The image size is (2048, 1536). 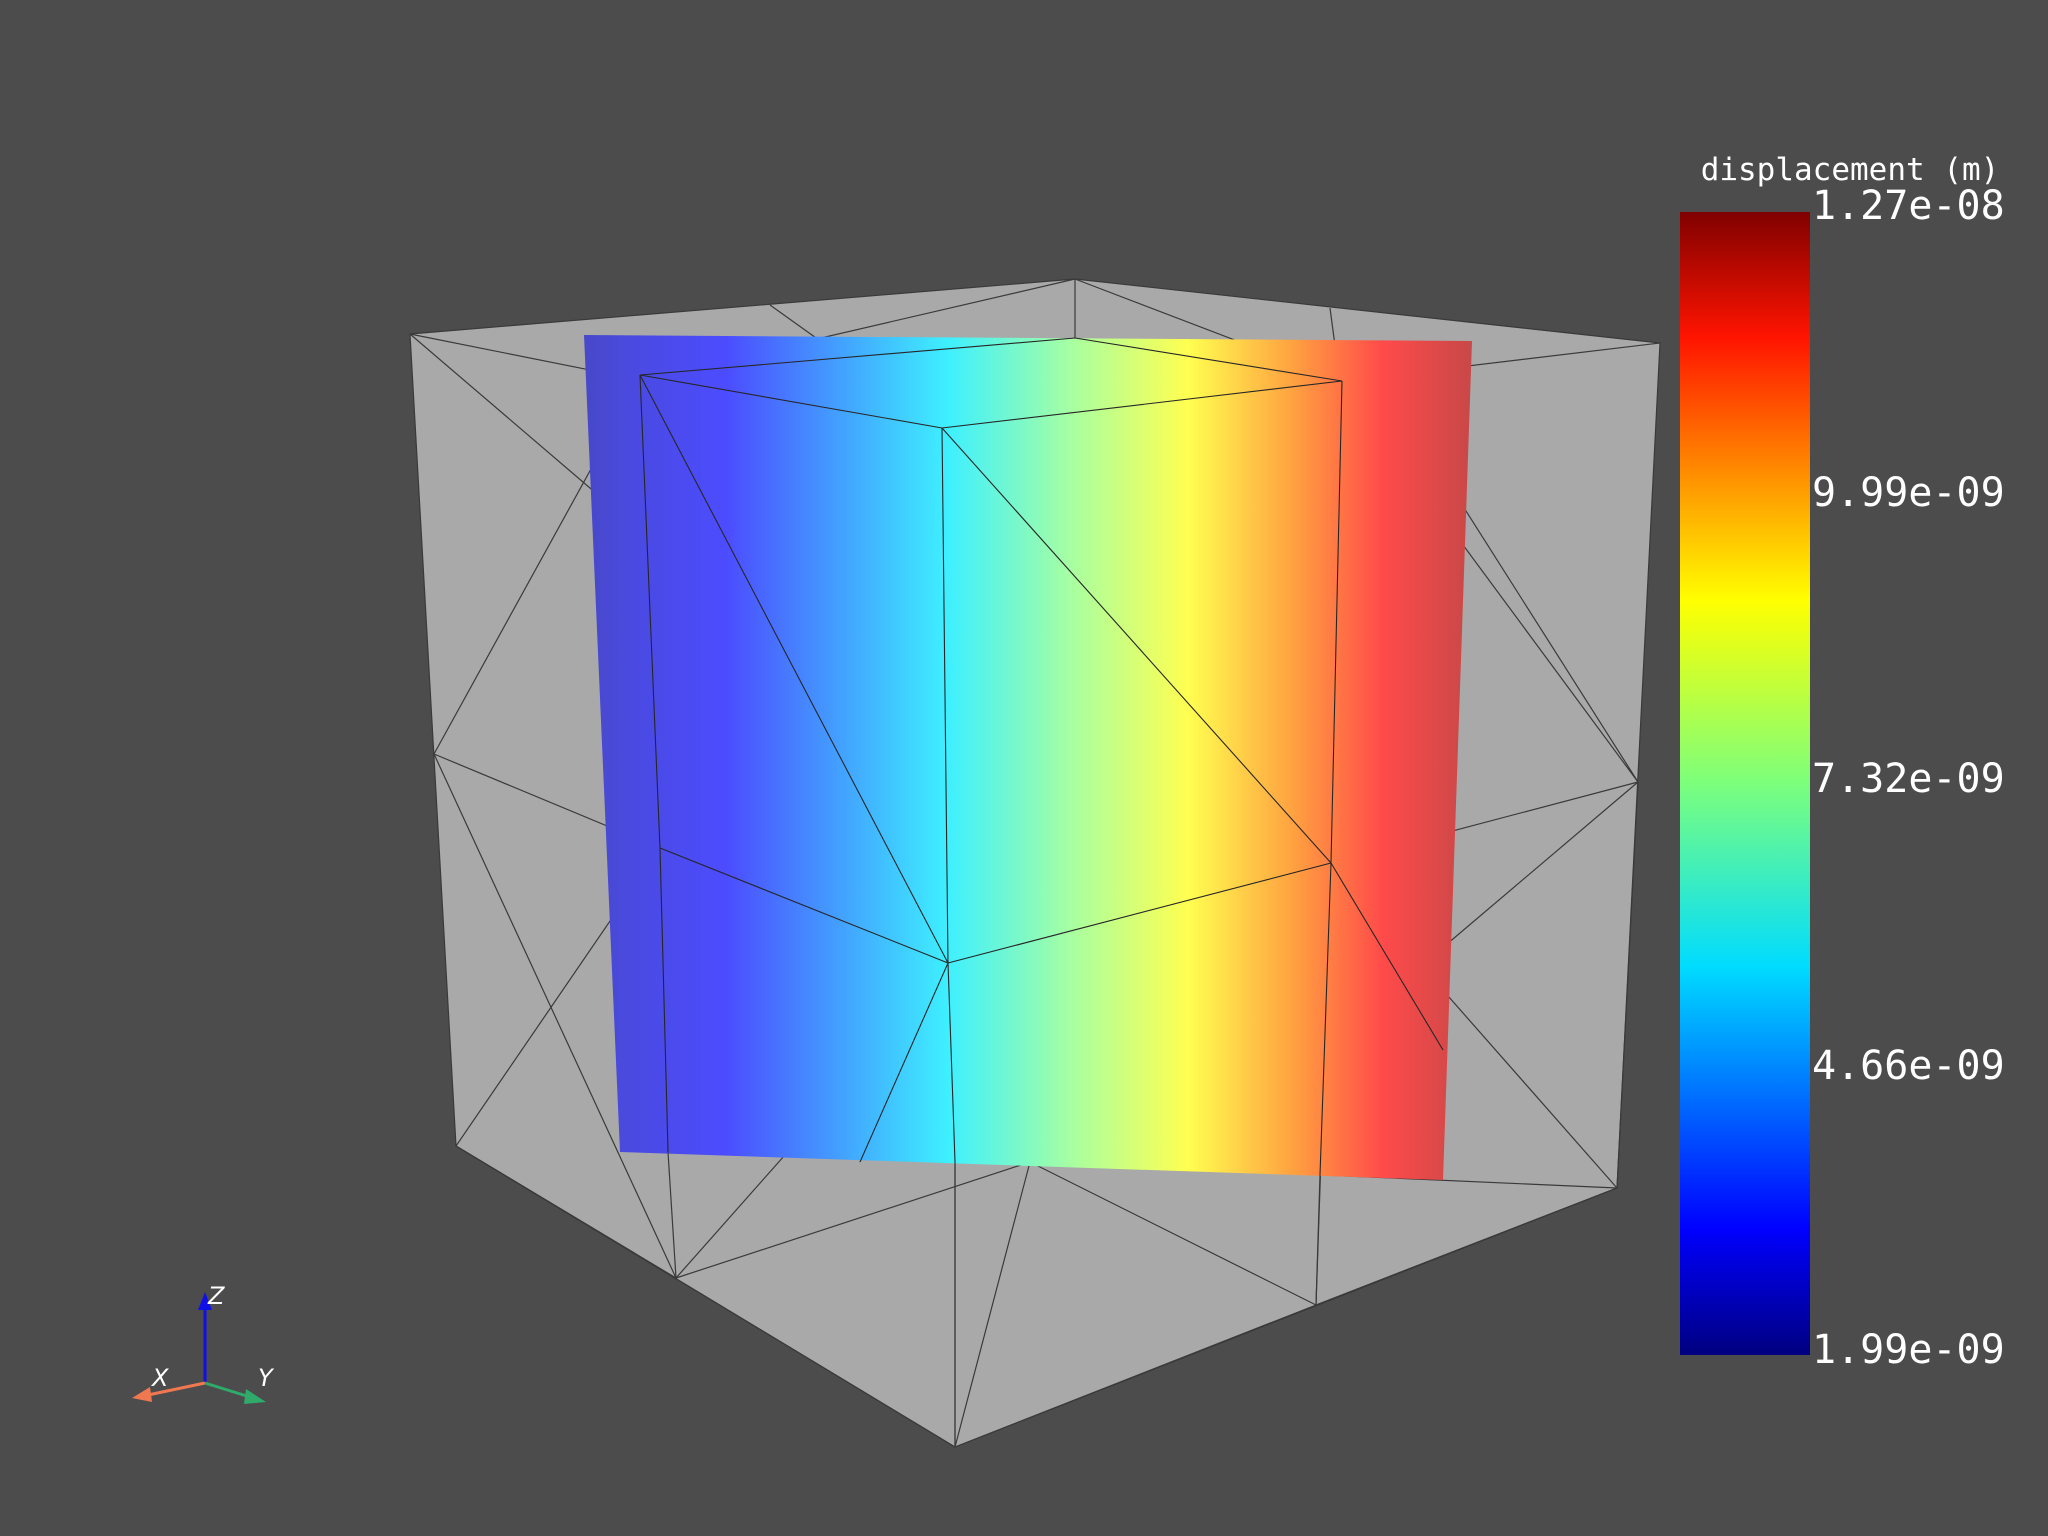 I want to click on x-axis-label: X, so click(x=160, y=1378).